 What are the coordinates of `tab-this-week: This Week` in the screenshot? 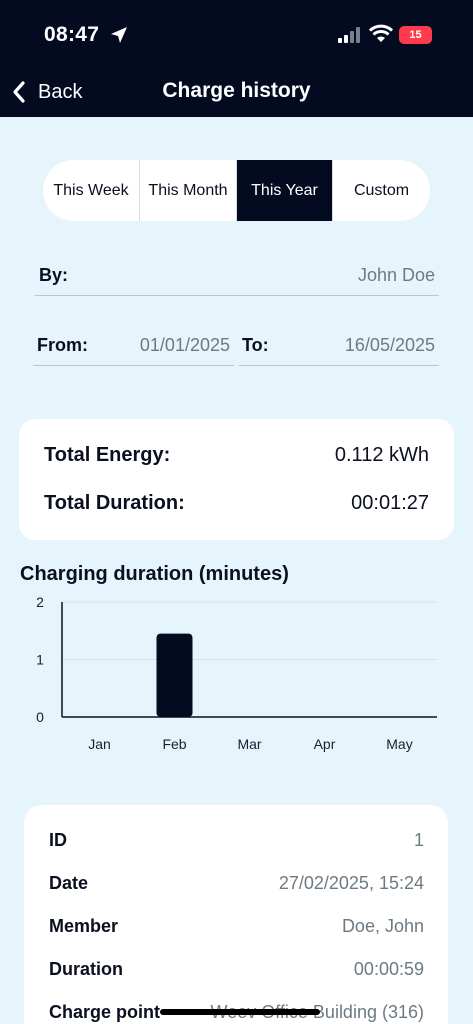 It's located at (91, 190).